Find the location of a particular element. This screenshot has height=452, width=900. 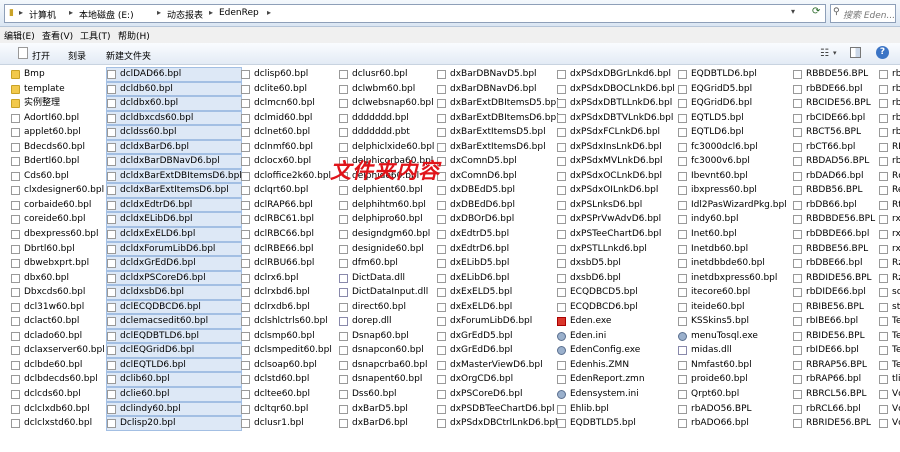

file-item: dclib60.bpl is located at coordinates (174, 380).